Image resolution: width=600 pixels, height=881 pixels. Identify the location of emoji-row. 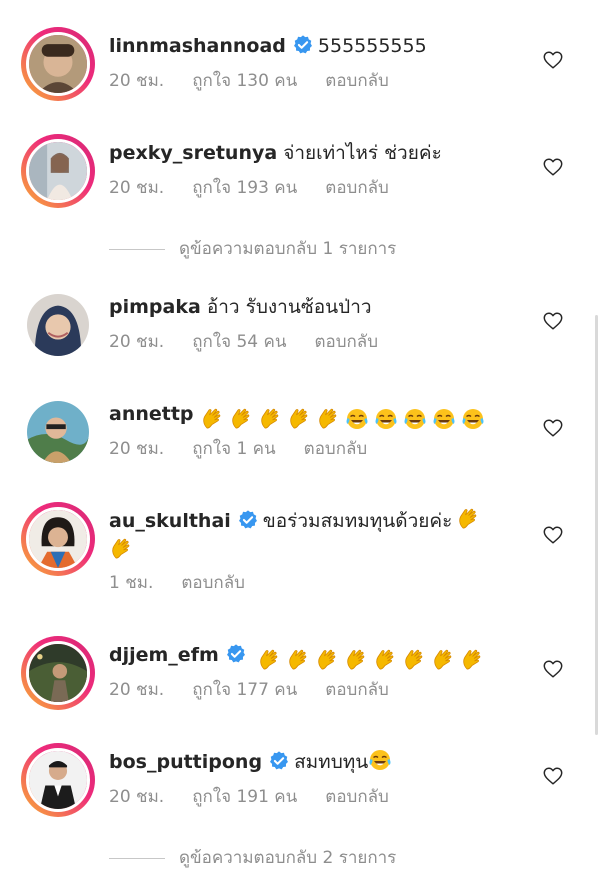
(345, 418).